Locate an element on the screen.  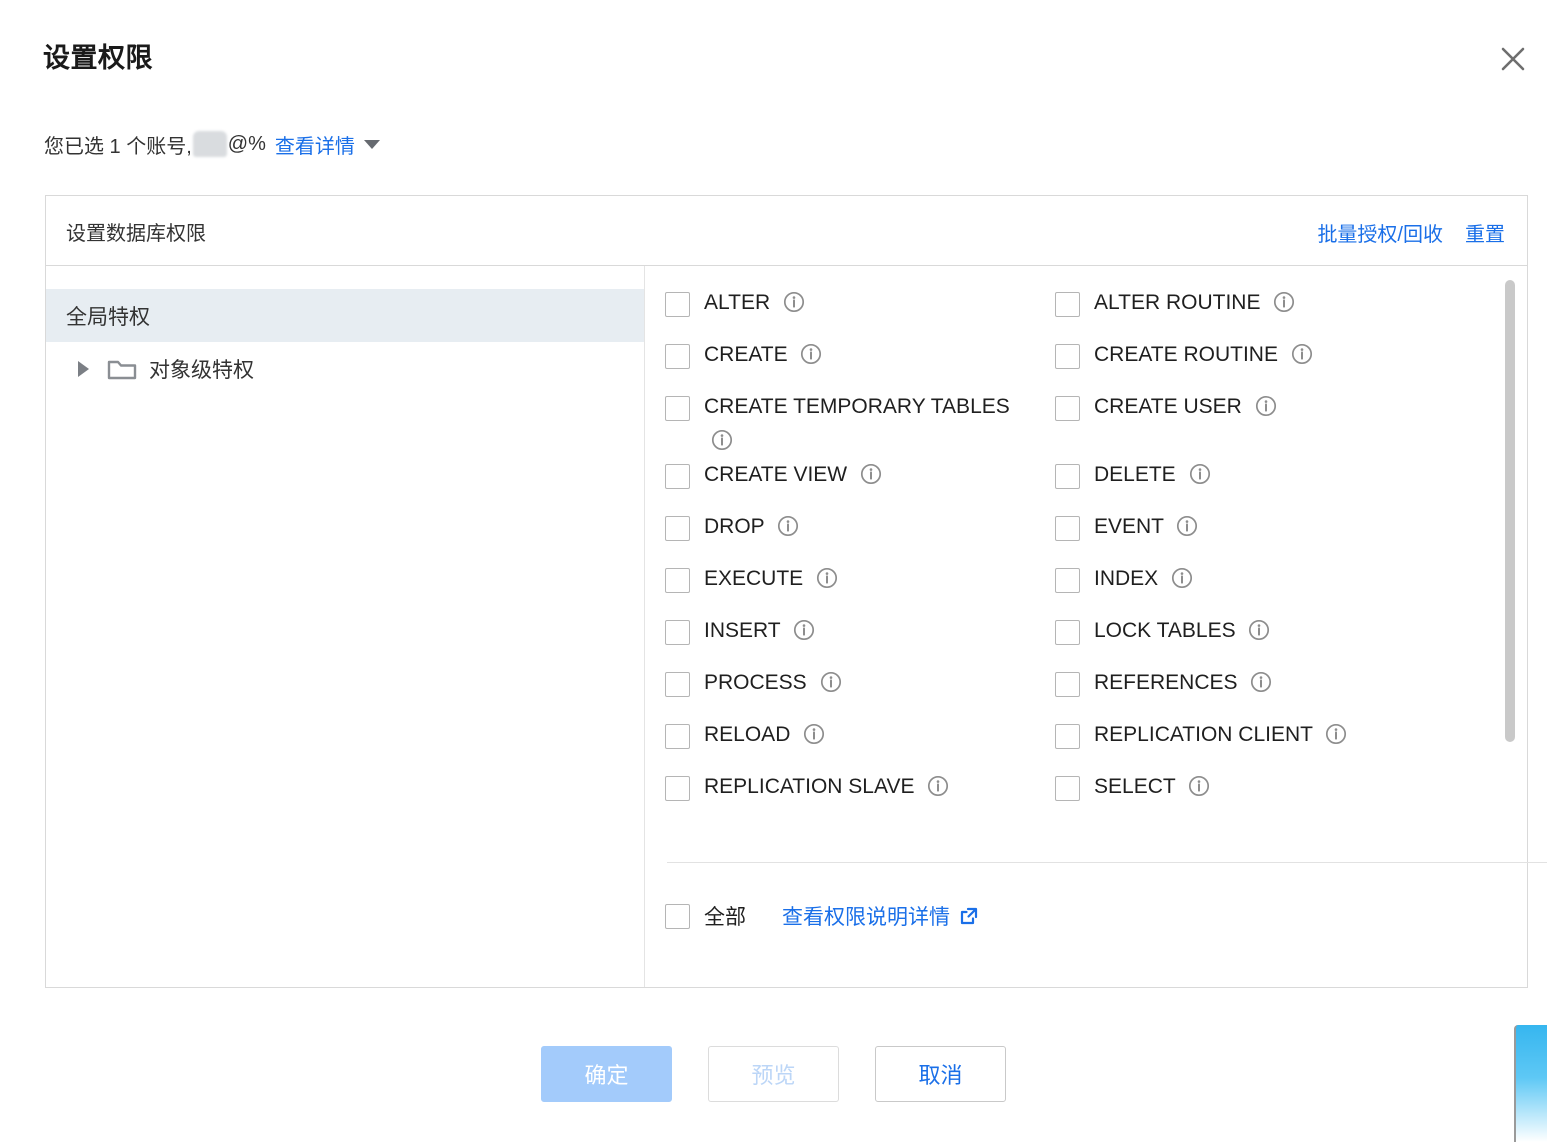
privilege-item: CREATE ROUTINE is located at coordinates (1291, 364).